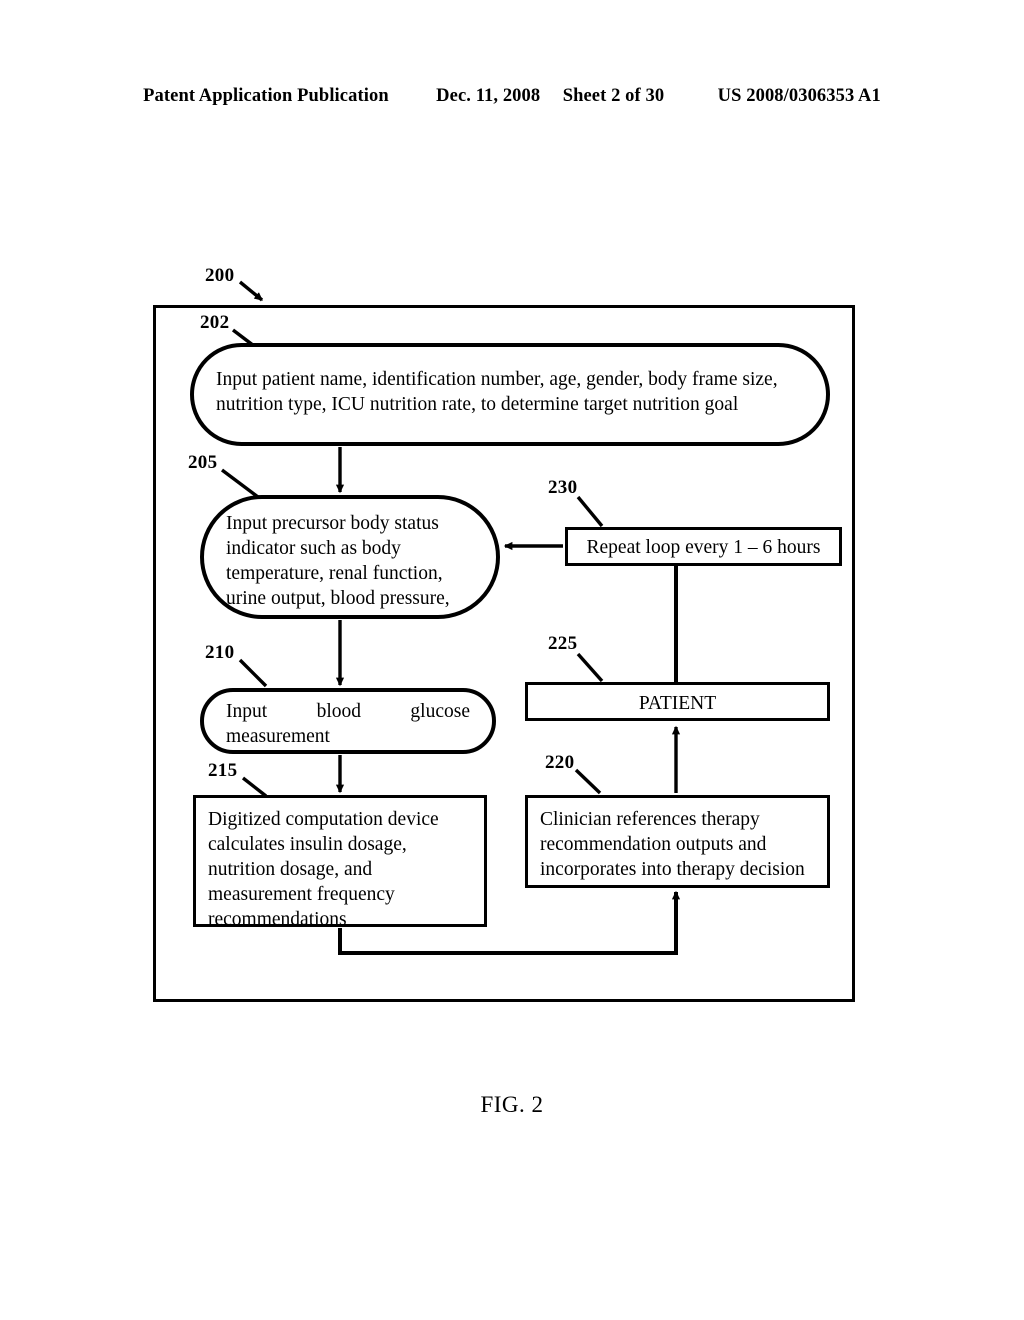 This screenshot has height=1320, width=1024. I want to click on node-230-label: Repeat loop every 1 – 6 hours, so click(703, 547).